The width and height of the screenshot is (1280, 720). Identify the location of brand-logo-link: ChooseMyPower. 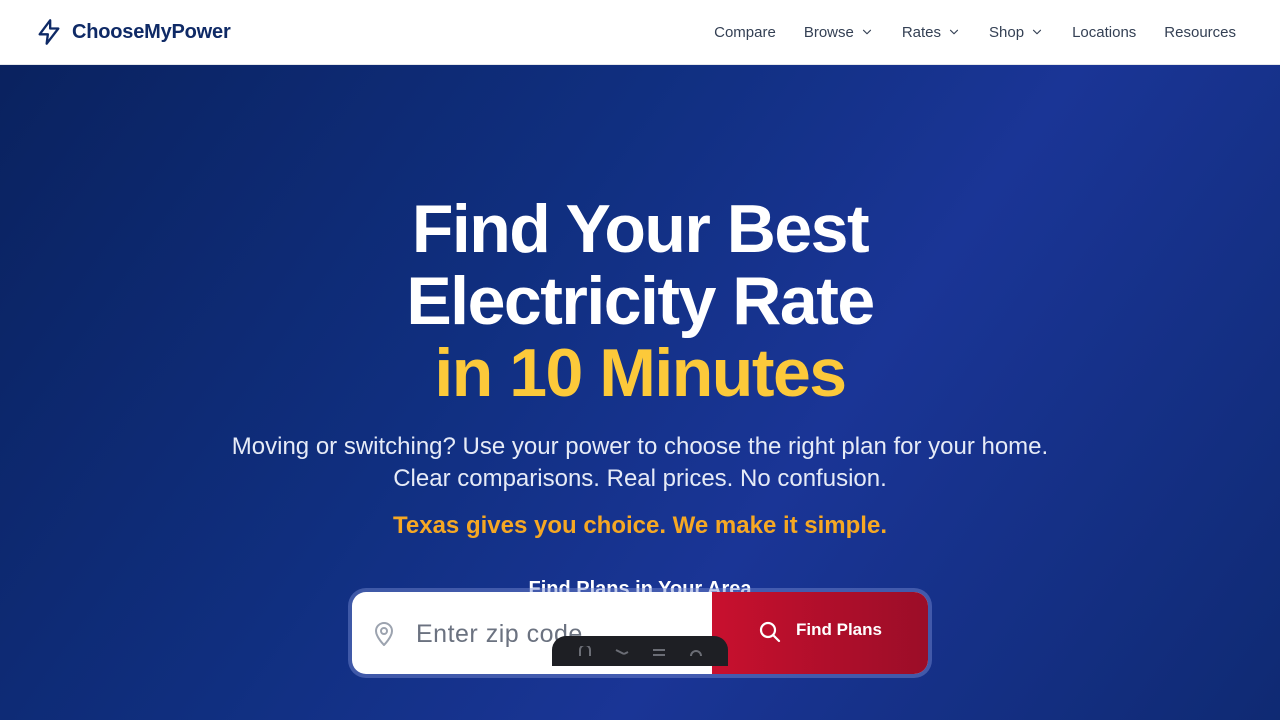
(133, 32).